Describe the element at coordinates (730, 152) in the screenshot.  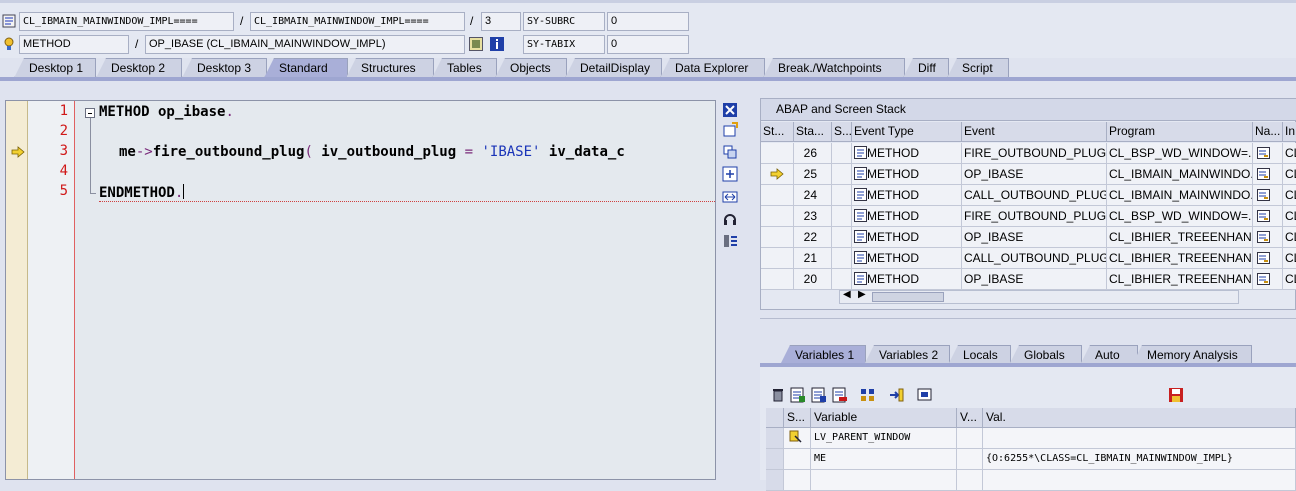
I see `replace-tool-icon` at that location.